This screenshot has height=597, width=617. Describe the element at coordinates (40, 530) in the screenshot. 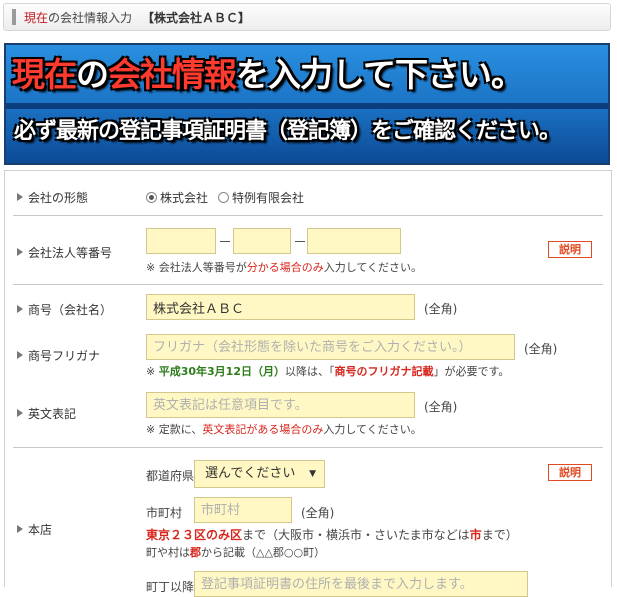

I see `head-office-label-text: 本店` at that location.